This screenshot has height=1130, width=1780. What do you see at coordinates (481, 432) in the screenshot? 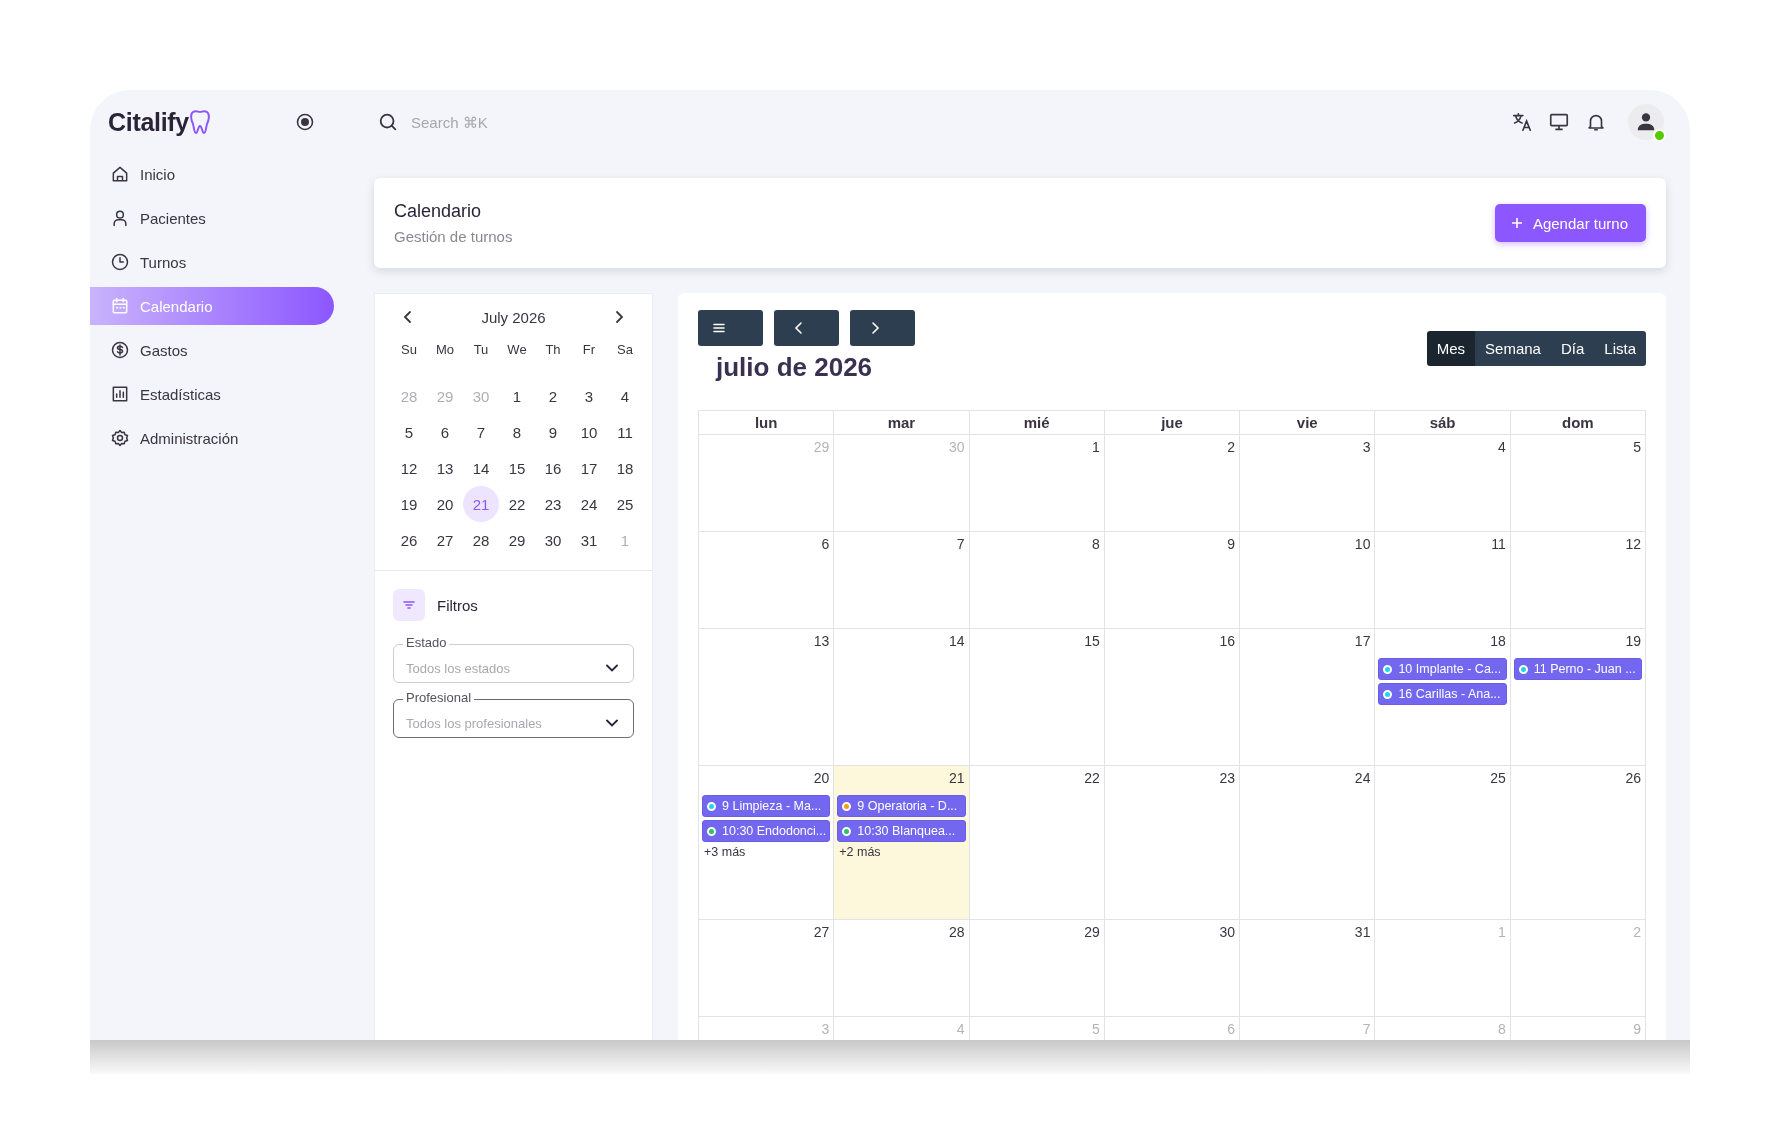
I see `date-cell: 7` at bounding box center [481, 432].